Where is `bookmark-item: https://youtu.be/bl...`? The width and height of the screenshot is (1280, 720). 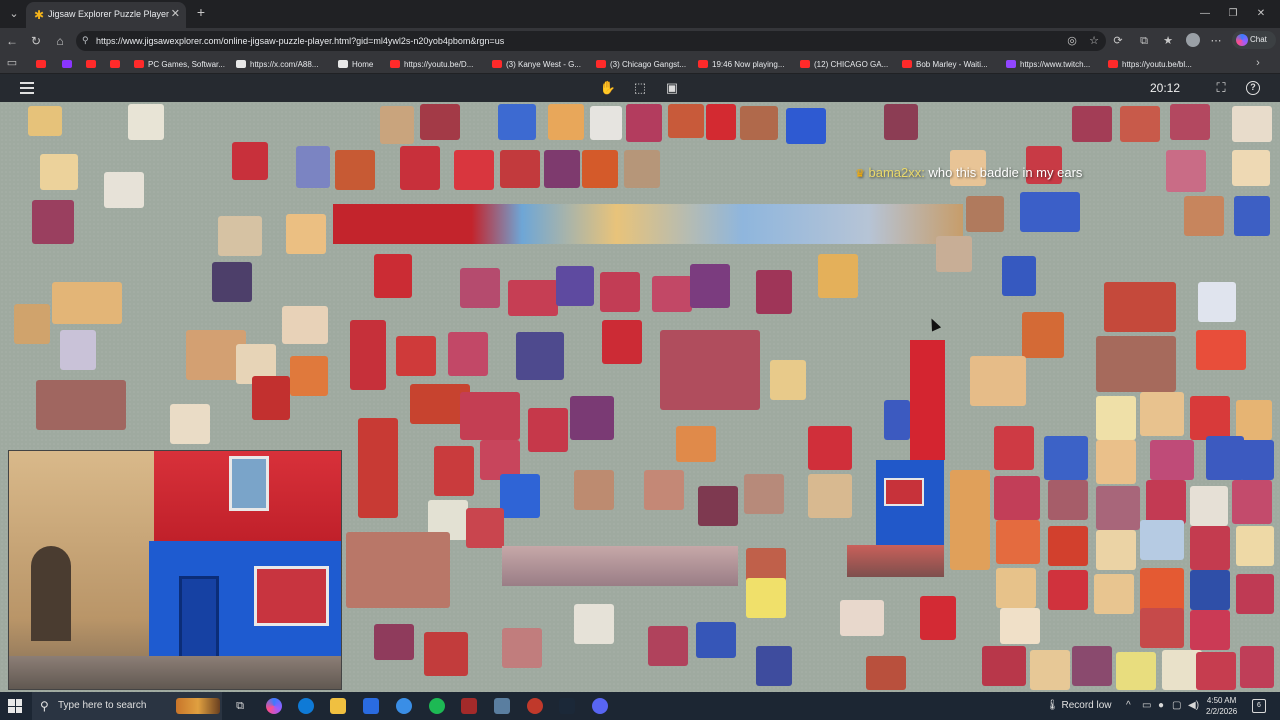
bookmark-item: https://youtu.be/bl... is located at coordinates (1150, 64).